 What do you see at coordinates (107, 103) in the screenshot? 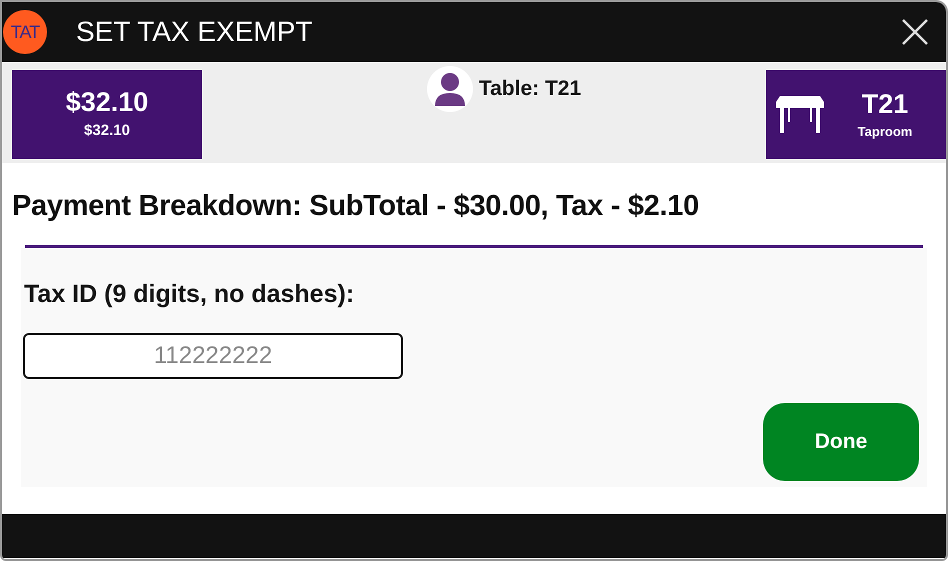
I see `total-amount: $32.10` at bounding box center [107, 103].